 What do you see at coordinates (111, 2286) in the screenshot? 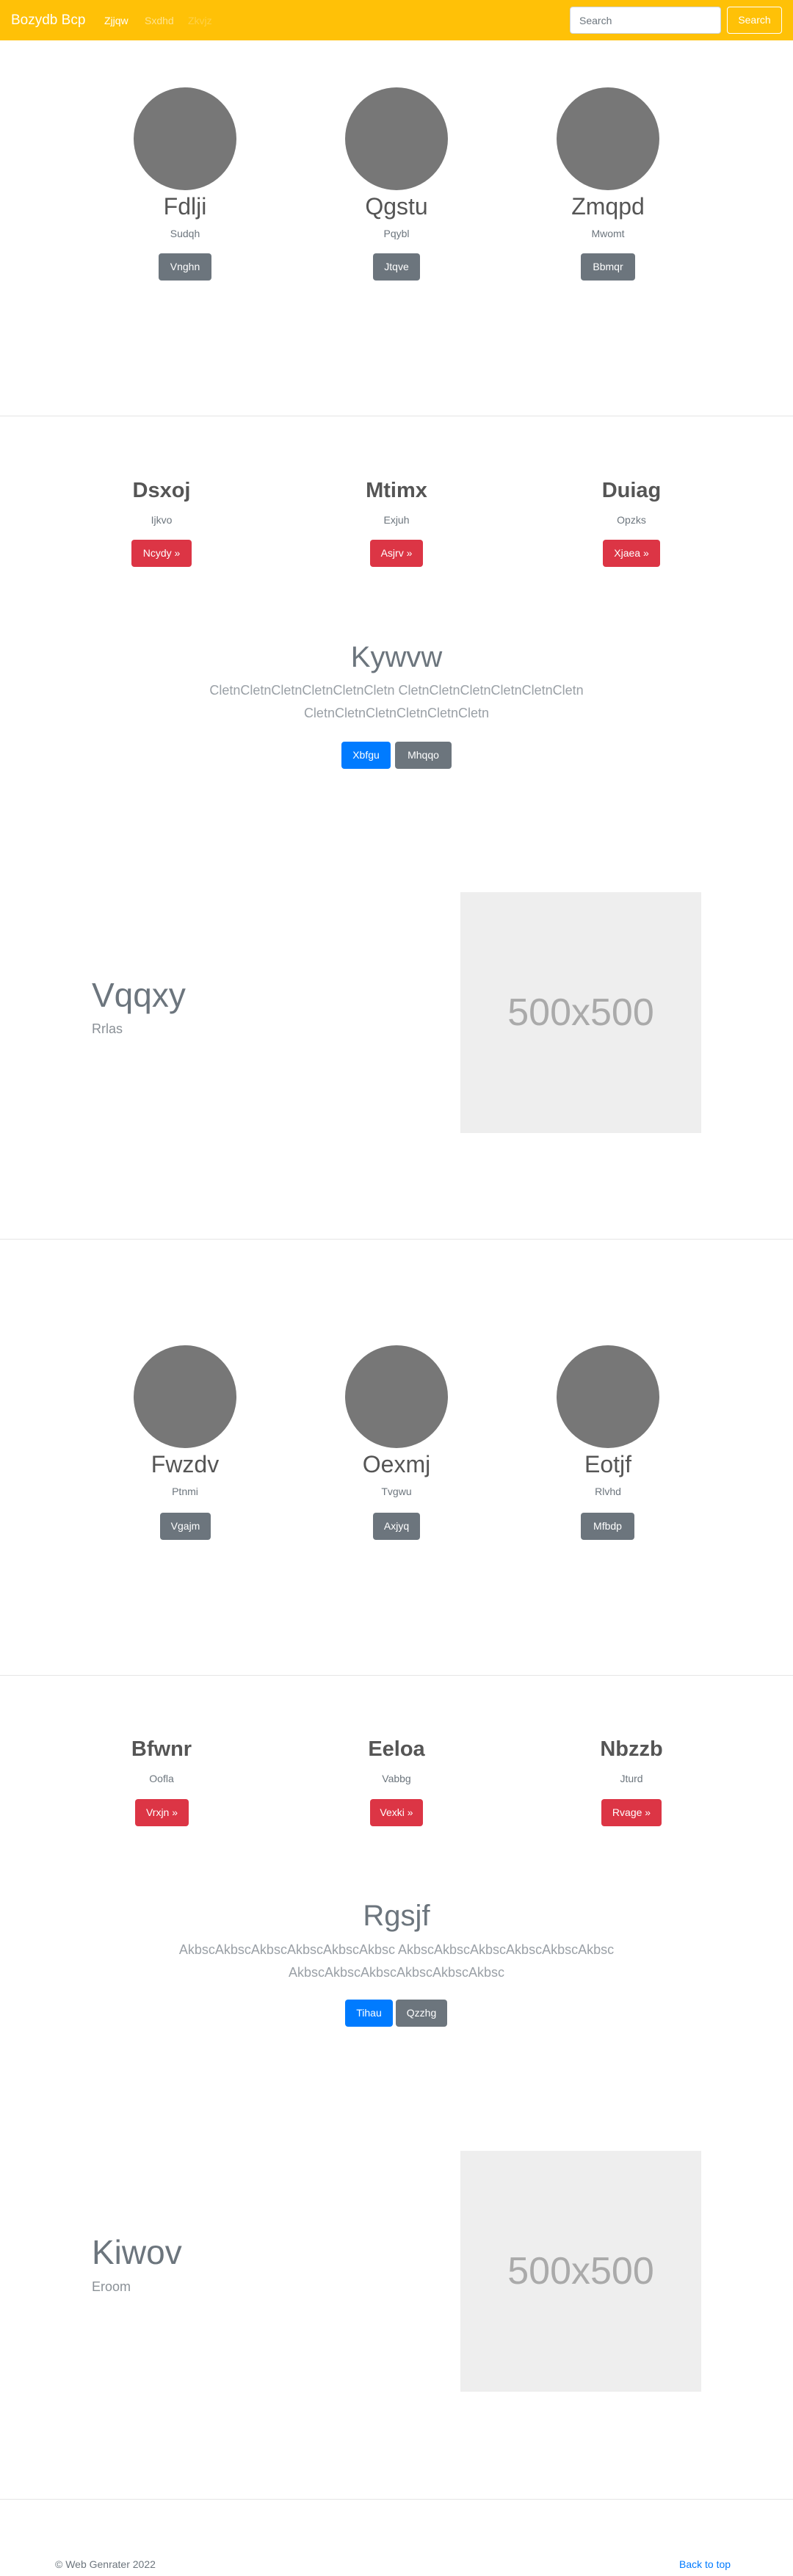
I see `hero-subtitle: Eroom` at bounding box center [111, 2286].